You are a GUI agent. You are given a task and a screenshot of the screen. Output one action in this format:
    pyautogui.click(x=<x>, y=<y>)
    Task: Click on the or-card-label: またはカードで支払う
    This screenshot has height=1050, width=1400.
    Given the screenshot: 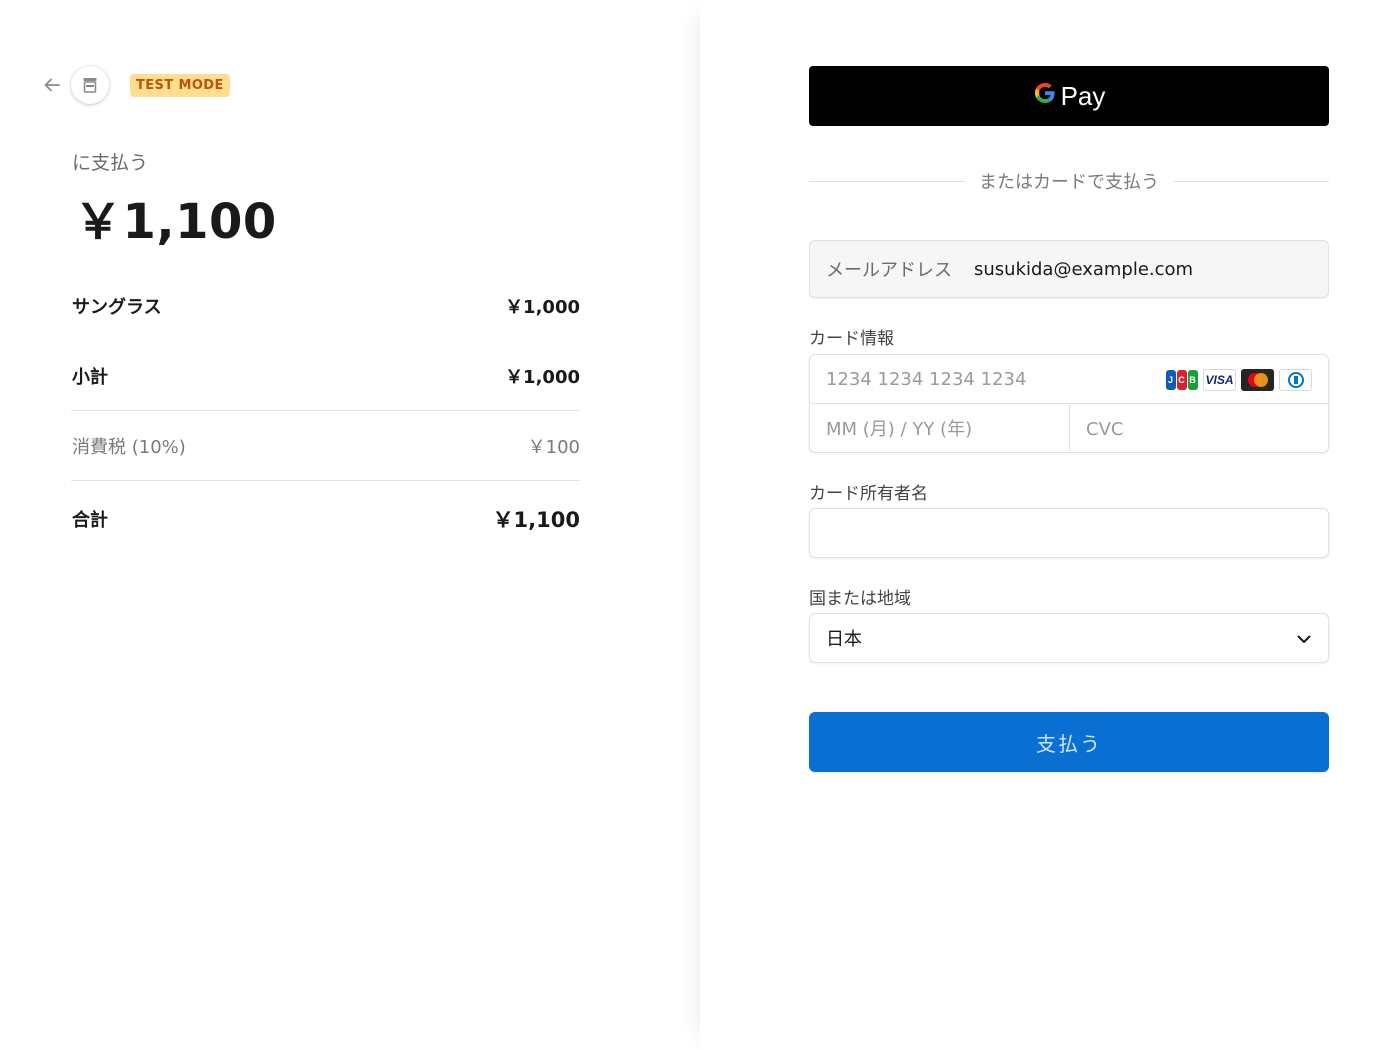 What is the action you would take?
    pyautogui.click(x=1069, y=182)
    